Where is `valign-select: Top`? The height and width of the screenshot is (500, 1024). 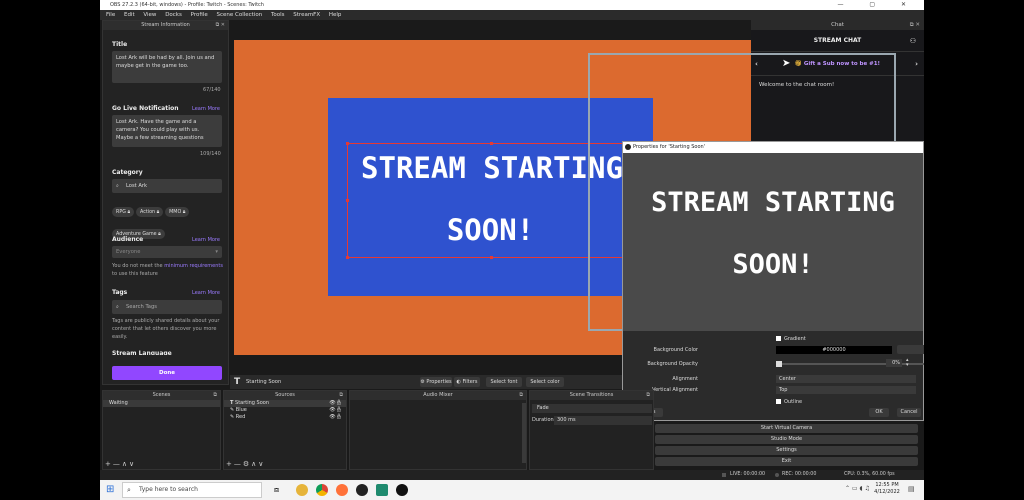 valign-select: Top is located at coordinates (846, 390).